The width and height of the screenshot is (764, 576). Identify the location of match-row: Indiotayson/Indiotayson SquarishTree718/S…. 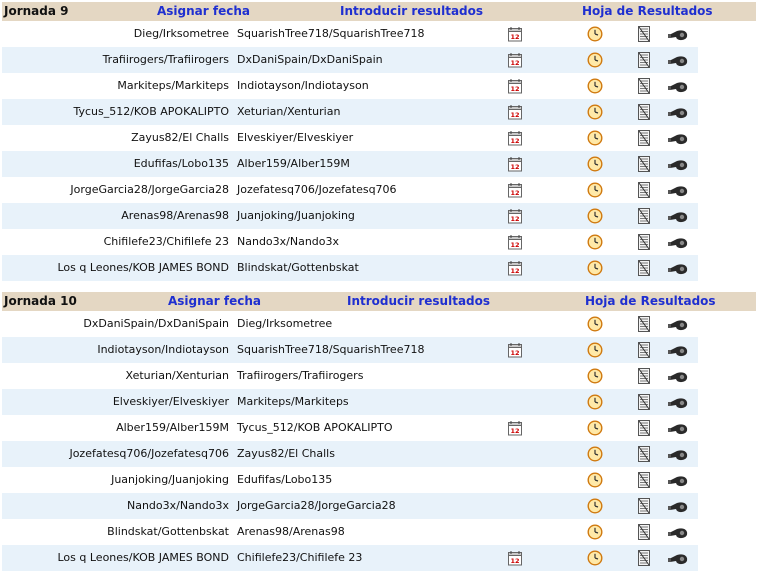
(350, 350).